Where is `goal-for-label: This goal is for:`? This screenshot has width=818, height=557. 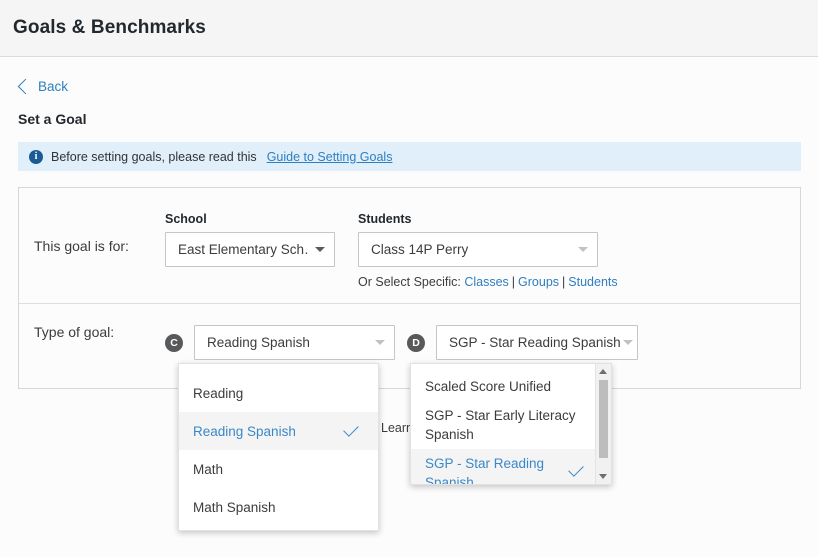 goal-for-label: This goal is for: is located at coordinates (81, 246).